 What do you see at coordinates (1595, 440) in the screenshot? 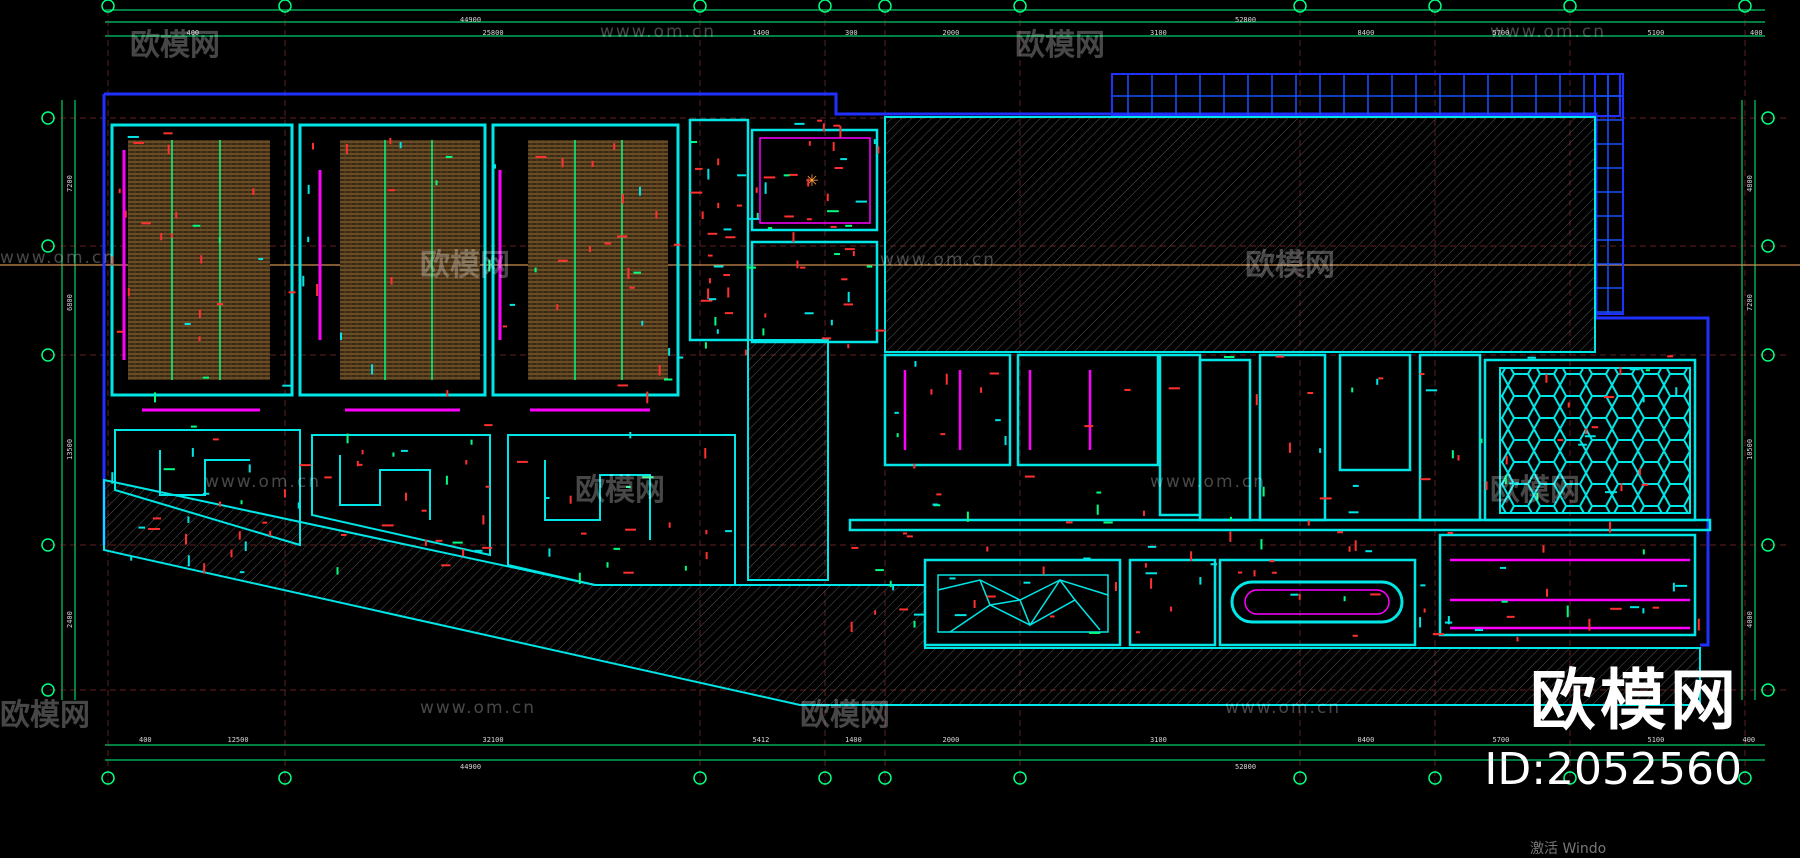
I see `hexagon-ceiling` at bounding box center [1595, 440].